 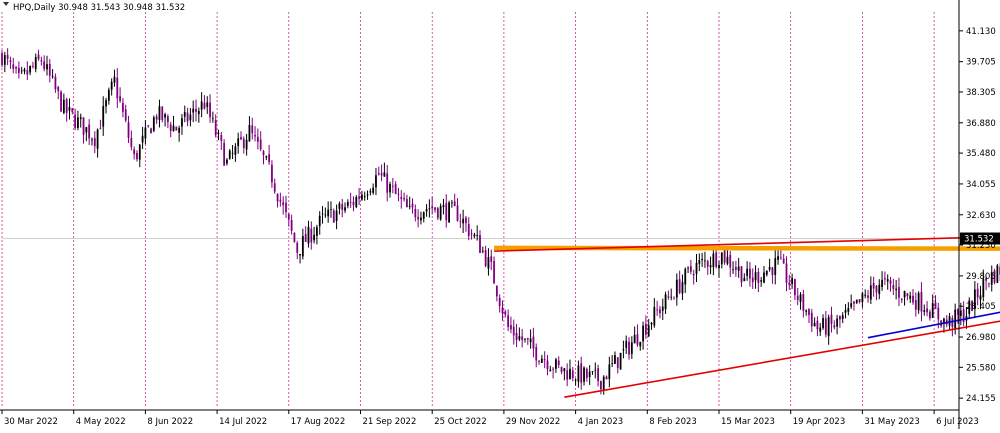 What do you see at coordinates (981, 93) in the screenshot?
I see `y-tick-label: 38.305` at bounding box center [981, 93].